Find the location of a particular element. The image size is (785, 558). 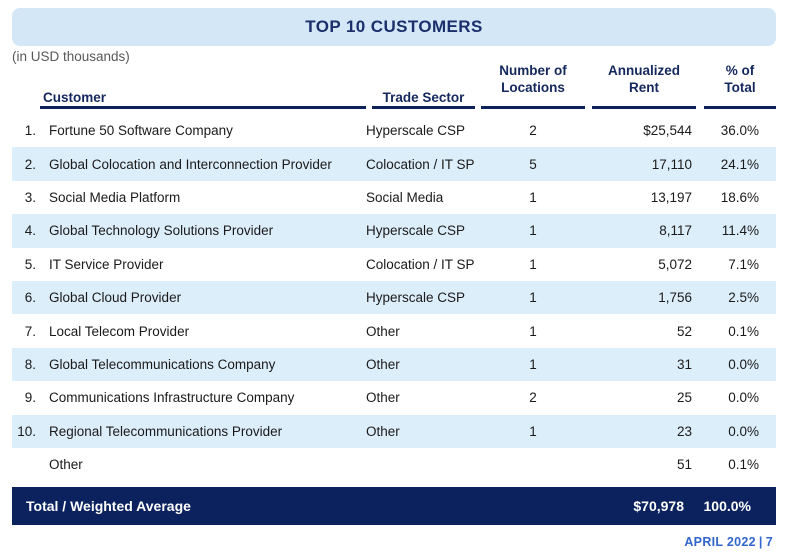

row-trade-sector: Social Media is located at coordinates (405, 197).